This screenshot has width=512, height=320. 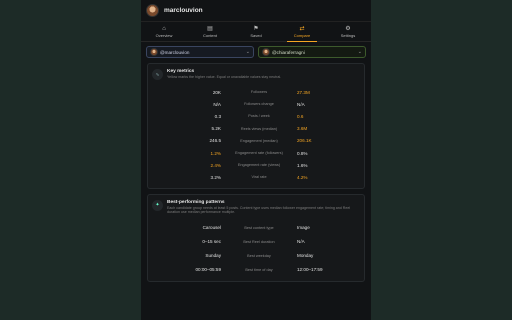 I want to click on overview-icon: ⌂, so click(x=164, y=28).